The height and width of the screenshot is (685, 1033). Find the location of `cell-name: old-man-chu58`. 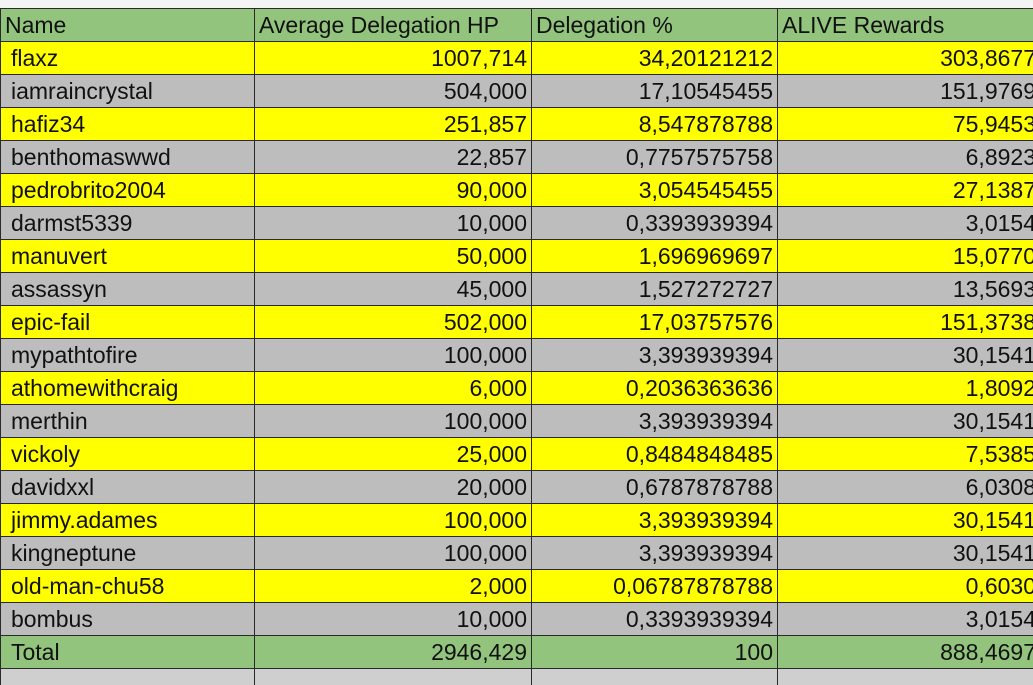

cell-name: old-man-chu58 is located at coordinates (127, 586).